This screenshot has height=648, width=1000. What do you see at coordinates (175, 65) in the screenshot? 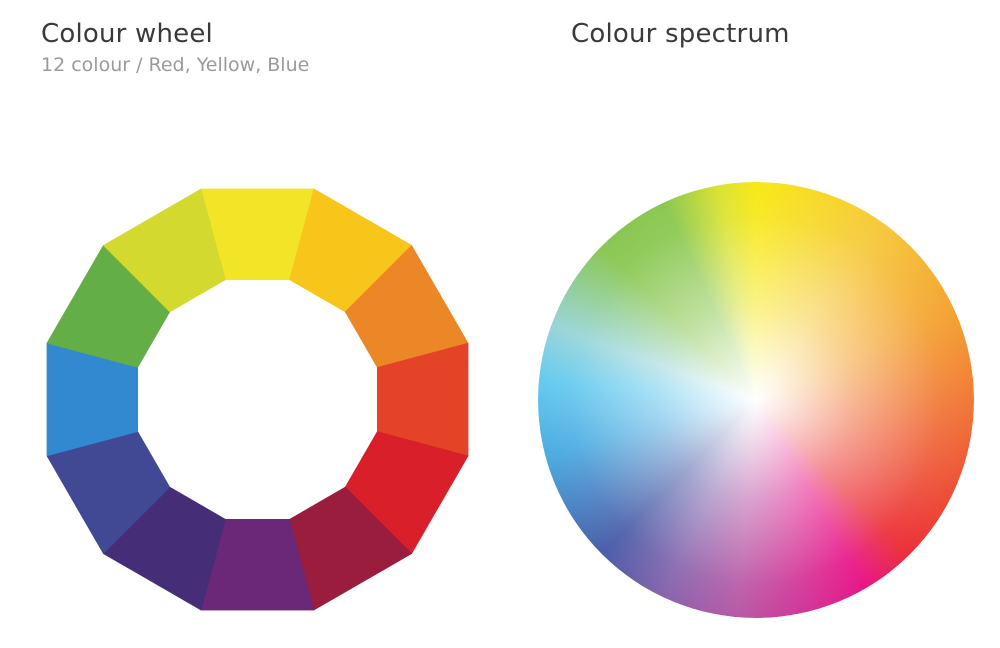
I see `colour-wheel-subtitle: 12 colour / Red, Yellow, Blue` at bounding box center [175, 65].